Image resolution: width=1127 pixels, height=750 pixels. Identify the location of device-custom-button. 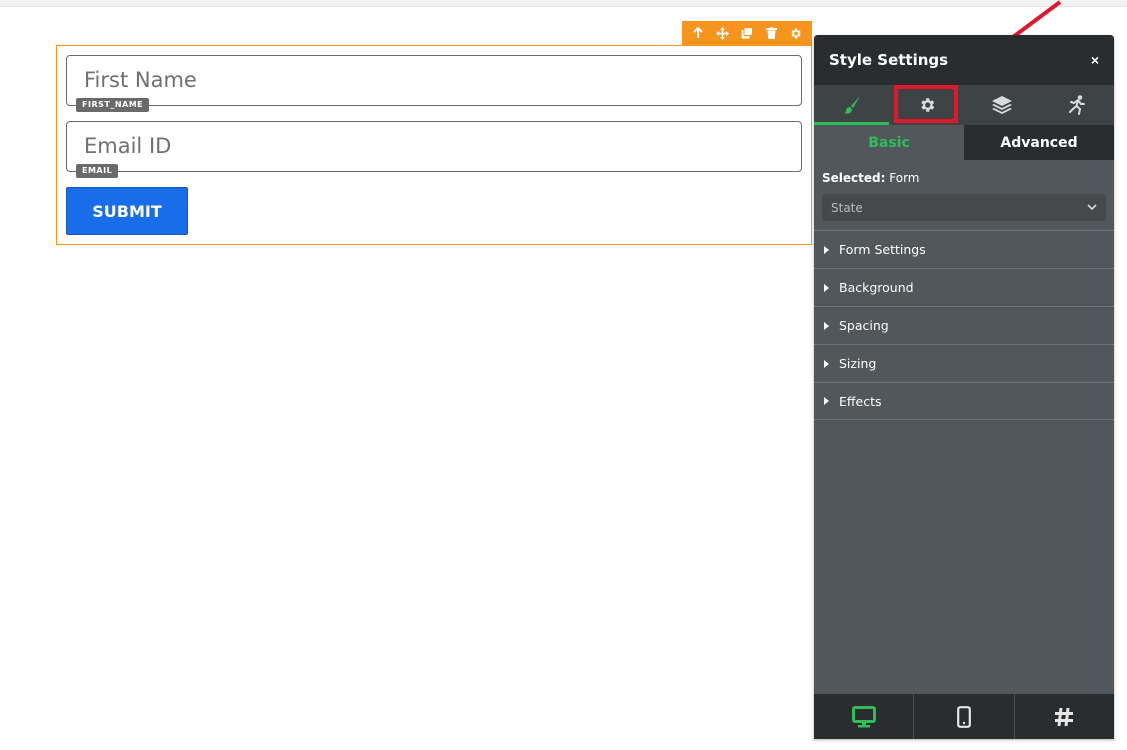
(1064, 716).